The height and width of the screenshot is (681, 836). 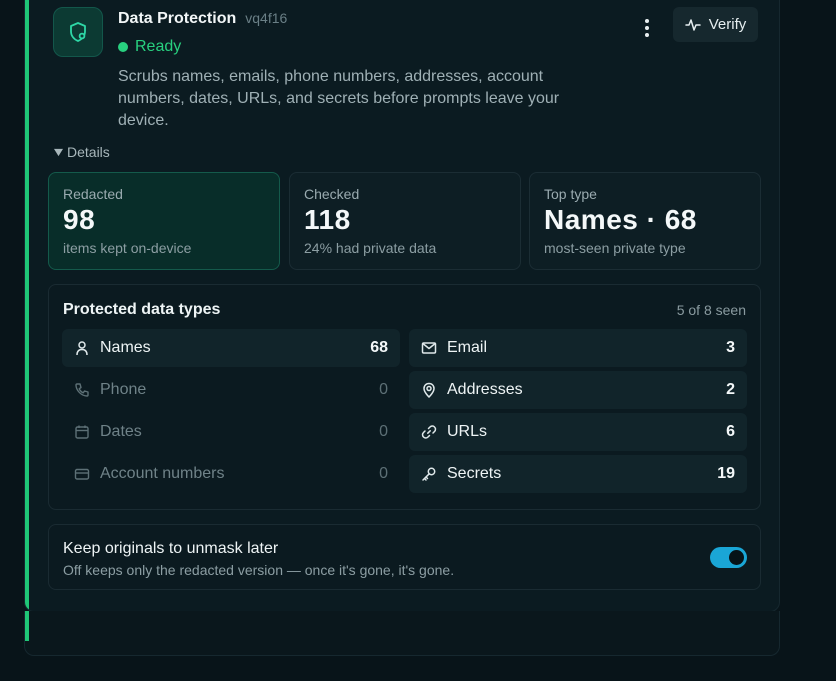 I want to click on stat-value: 98, so click(x=79, y=219).